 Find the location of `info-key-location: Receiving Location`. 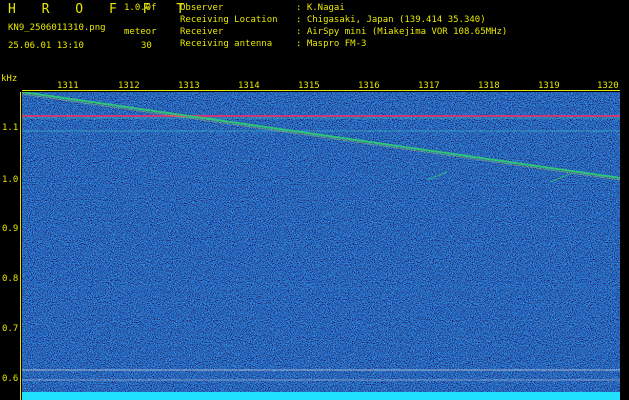

info-key-location: Receiving Location is located at coordinates (229, 20).